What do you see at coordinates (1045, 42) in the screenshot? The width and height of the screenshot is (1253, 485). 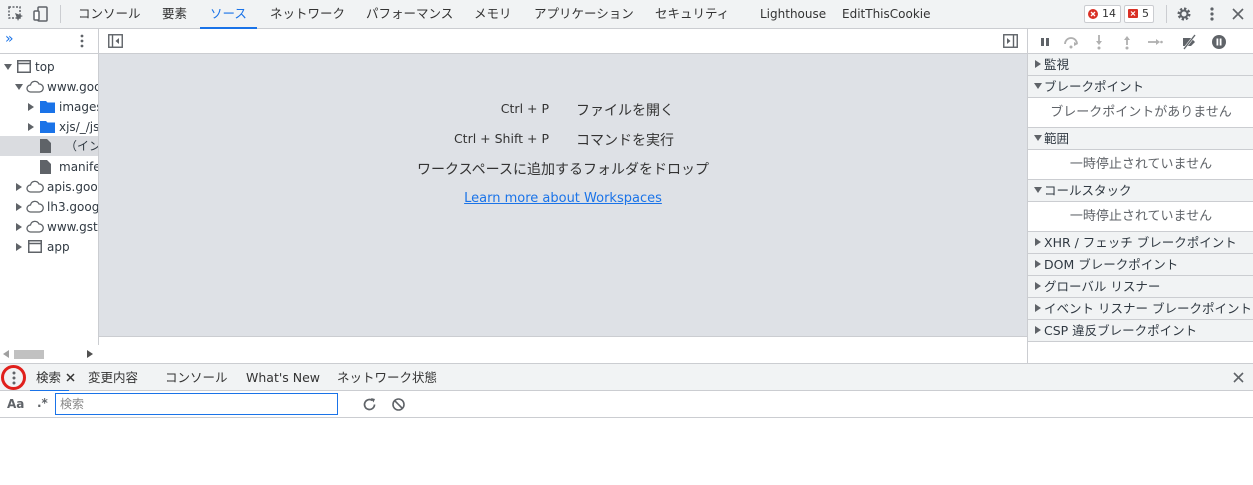 I see `pause-icon` at bounding box center [1045, 42].